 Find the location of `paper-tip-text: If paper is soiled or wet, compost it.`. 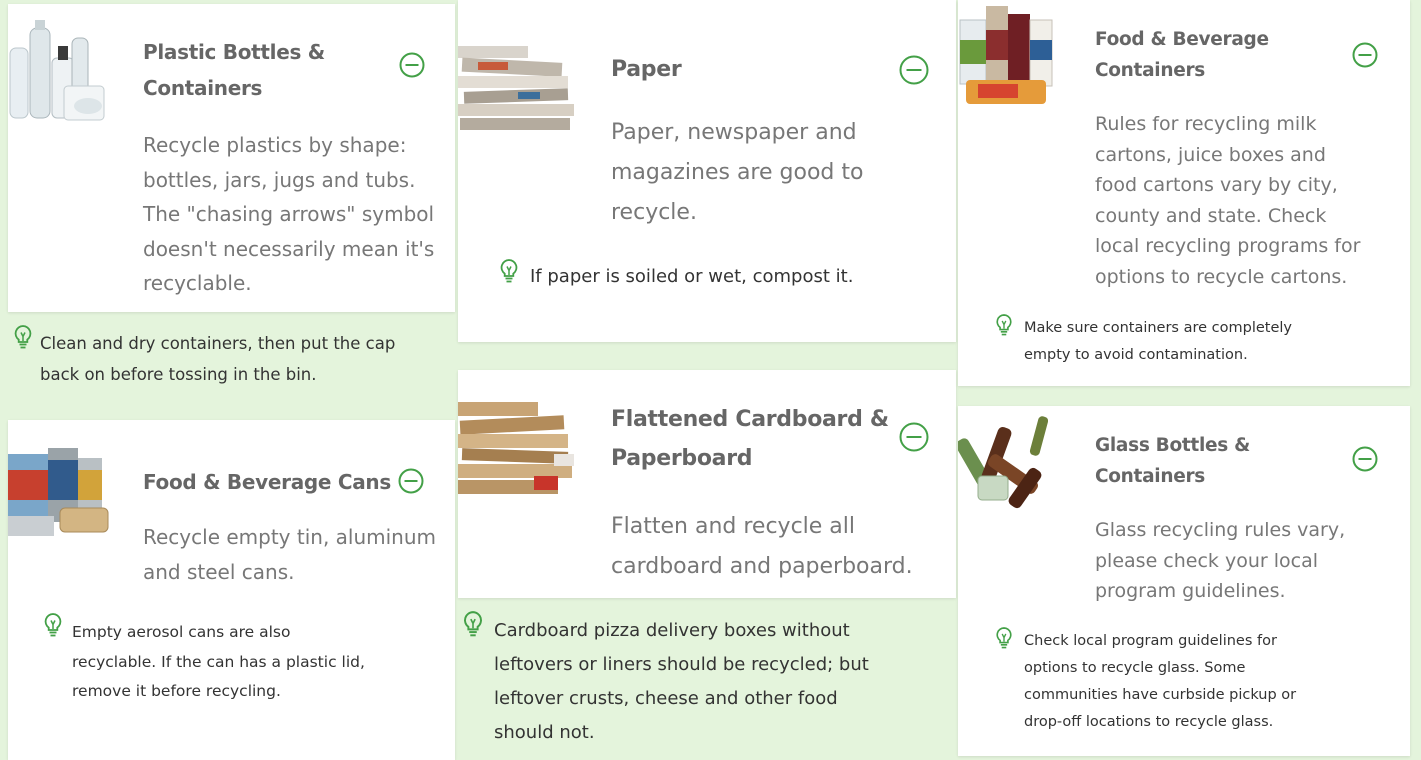

paper-tip-text: If paper is soiled or wet, compost it. is located at coordinates (692, 276).